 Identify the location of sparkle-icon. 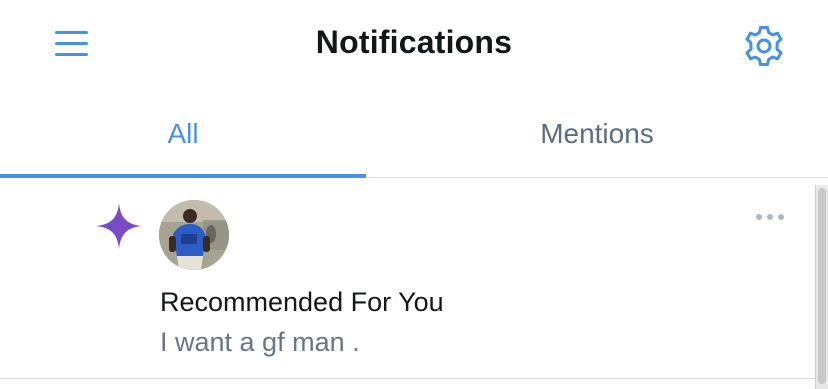
(119, 226).